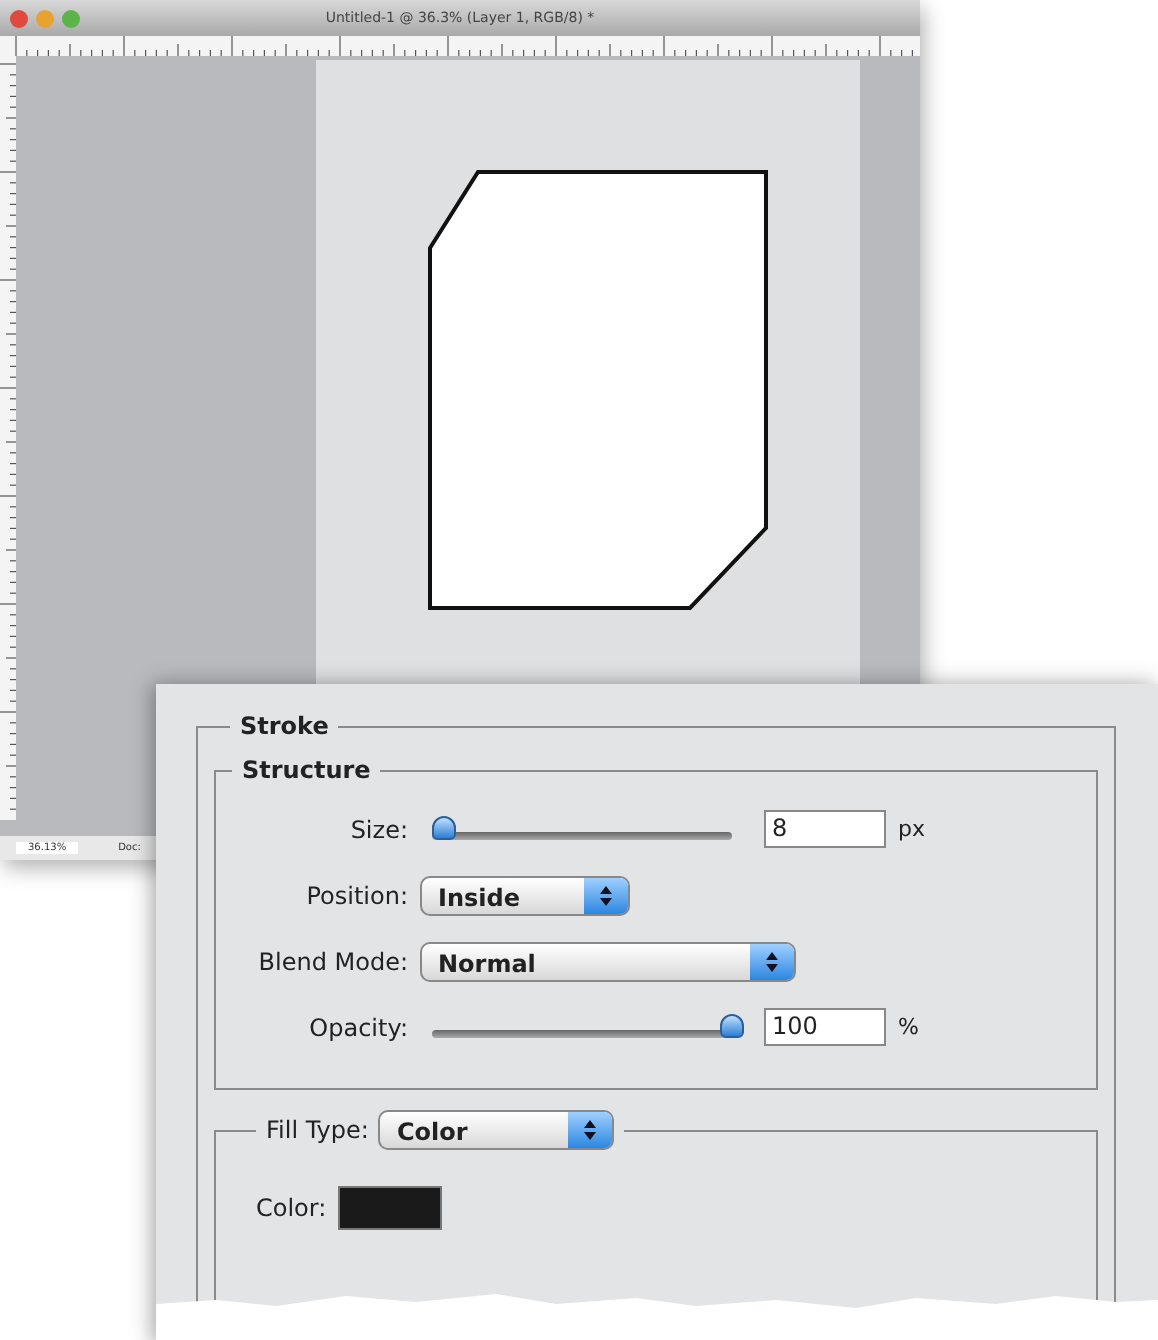 The width and height of the screenshot is (1158, 1340). Describe the element at coordinates (306, 770) in the screenshot. I see `group-title: Structure` at that location.